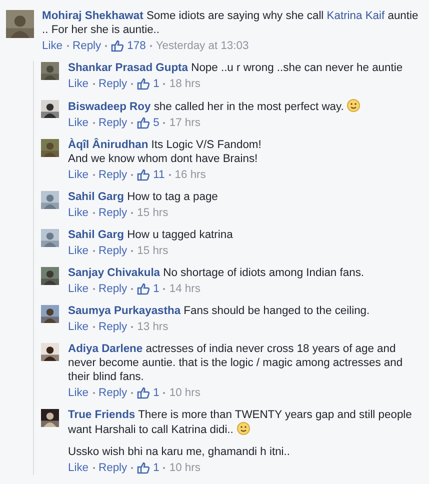 The width and height of the screenshot is (429, 484). What do you see at coordinates (114, 273) in the screenshot?
I see `author-link: Sanjay Chivakula` at bounding box center [114, 273].